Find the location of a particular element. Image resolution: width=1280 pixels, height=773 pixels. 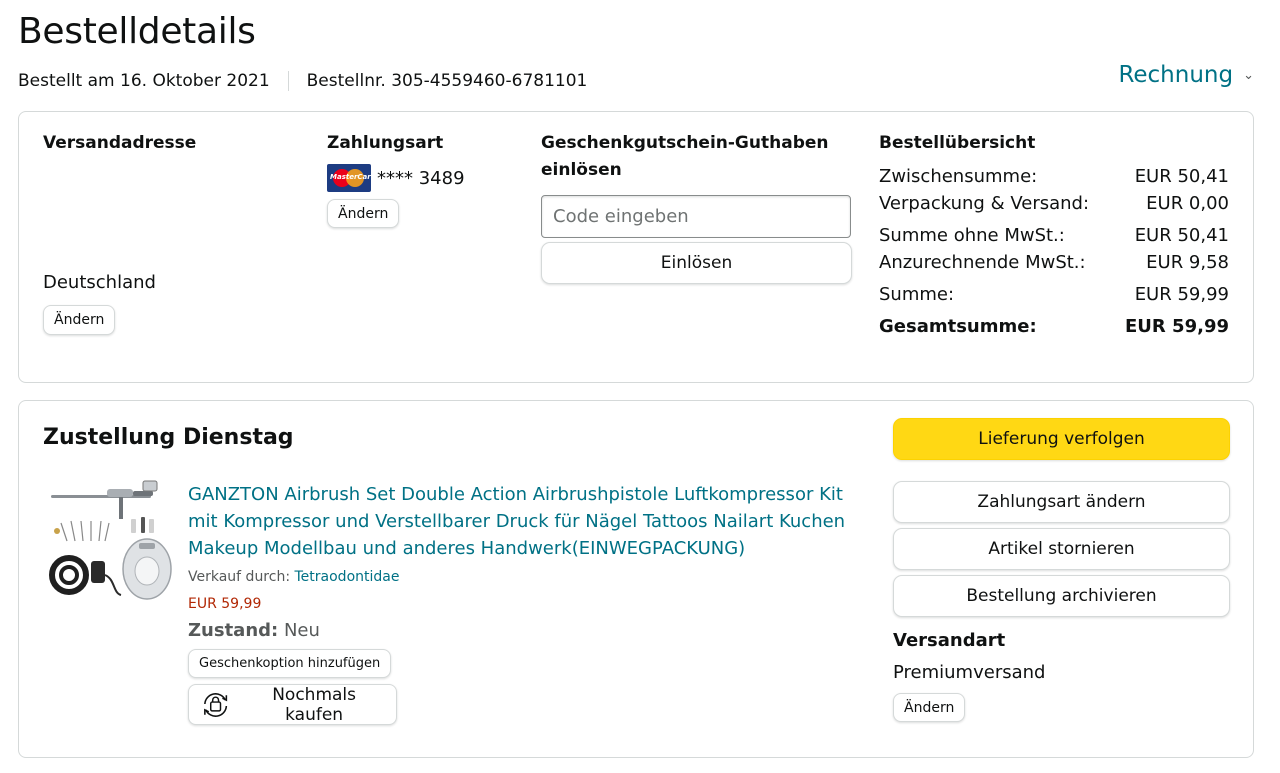

order-summary-heading: Bestellübersicht is located at coordinates (957, 143).